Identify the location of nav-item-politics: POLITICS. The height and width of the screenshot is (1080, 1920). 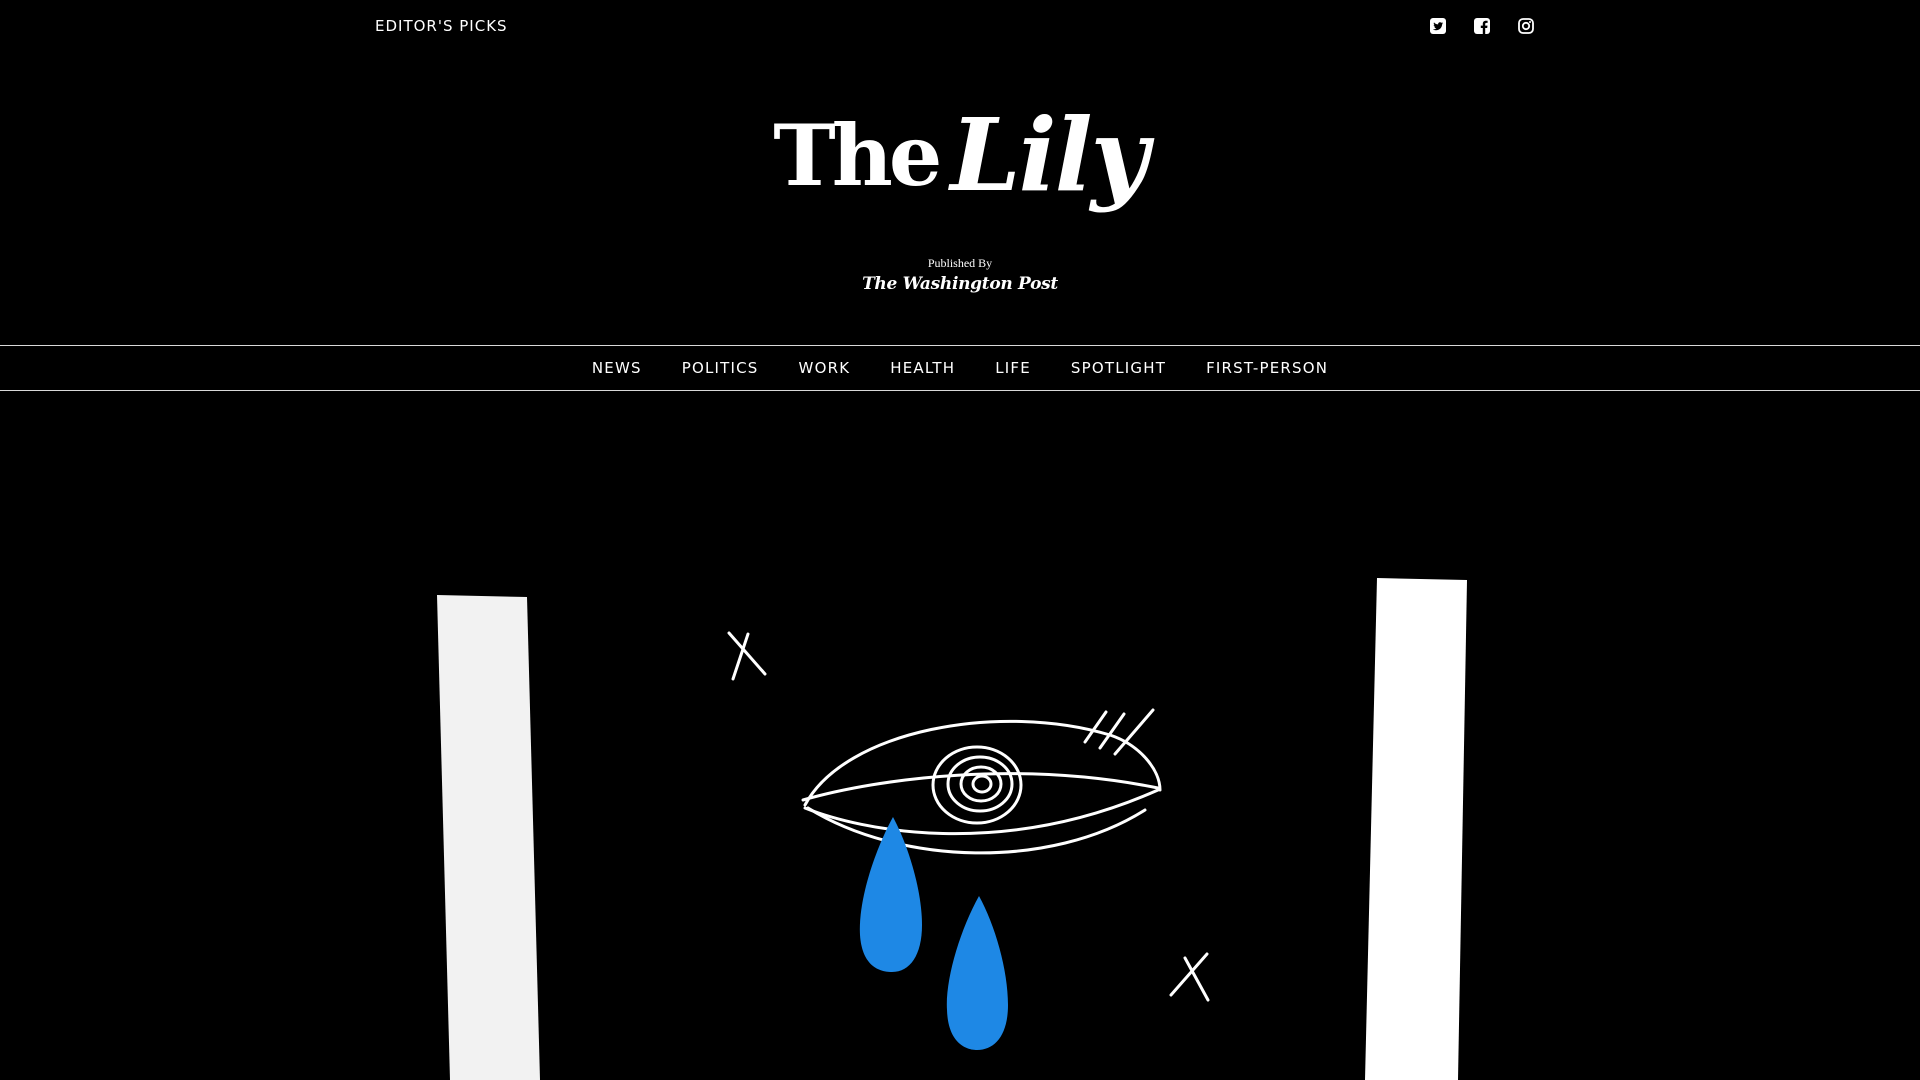
(720, 368).